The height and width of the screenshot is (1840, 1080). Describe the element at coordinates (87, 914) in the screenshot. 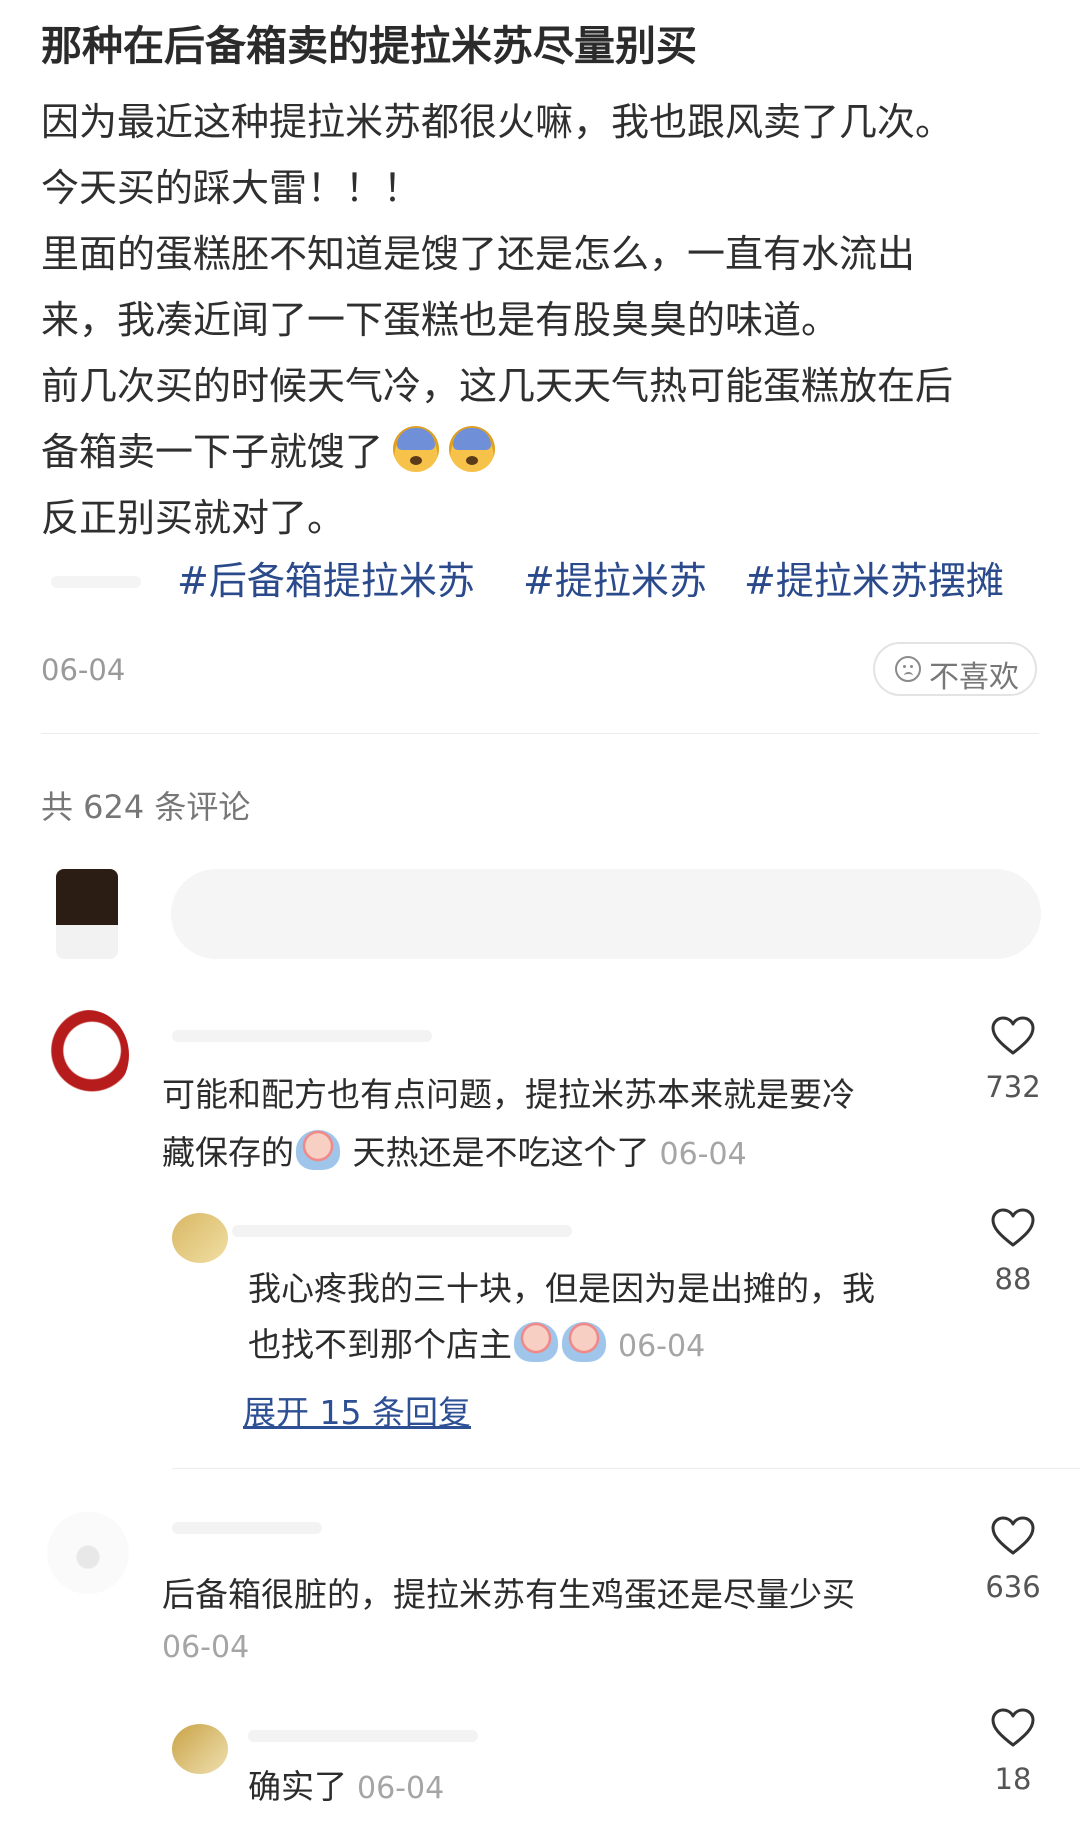

I see `current-user-avatar` at that location.